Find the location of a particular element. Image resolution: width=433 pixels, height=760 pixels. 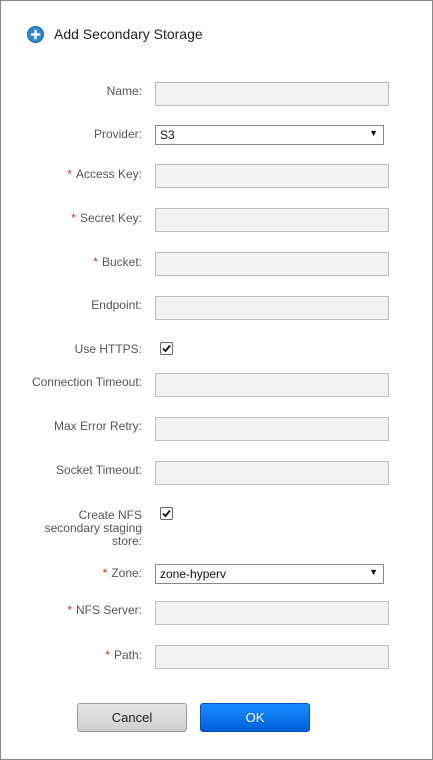

zone-selected-value: zone-hyperv is located at coordinates (193, 574).